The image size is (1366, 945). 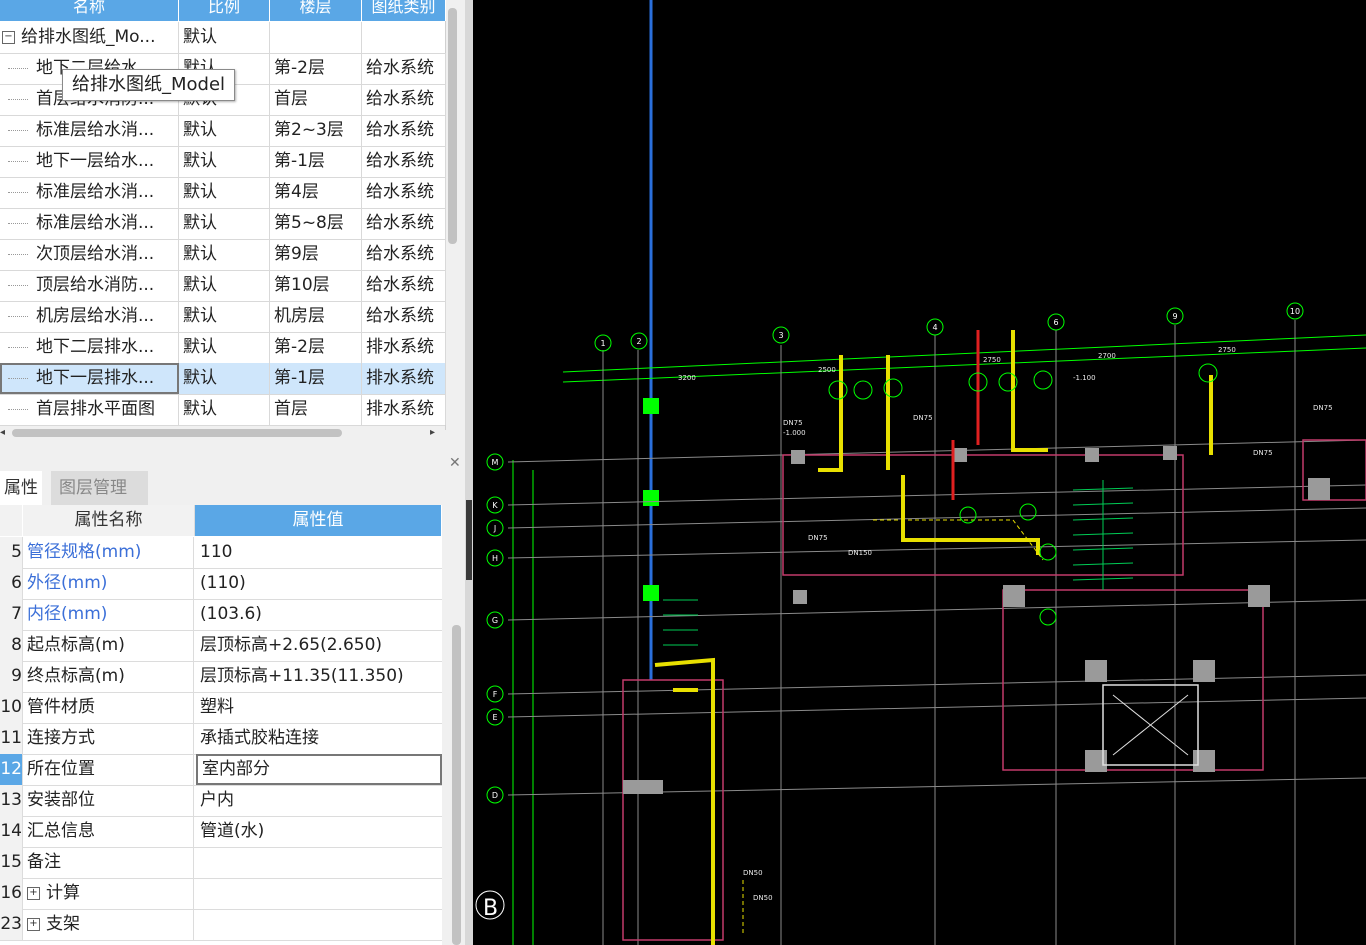 What do you see at coordinates (602, 343) in the screenshot?
I see `axis-label: 1` at bounding box center [602, 343].